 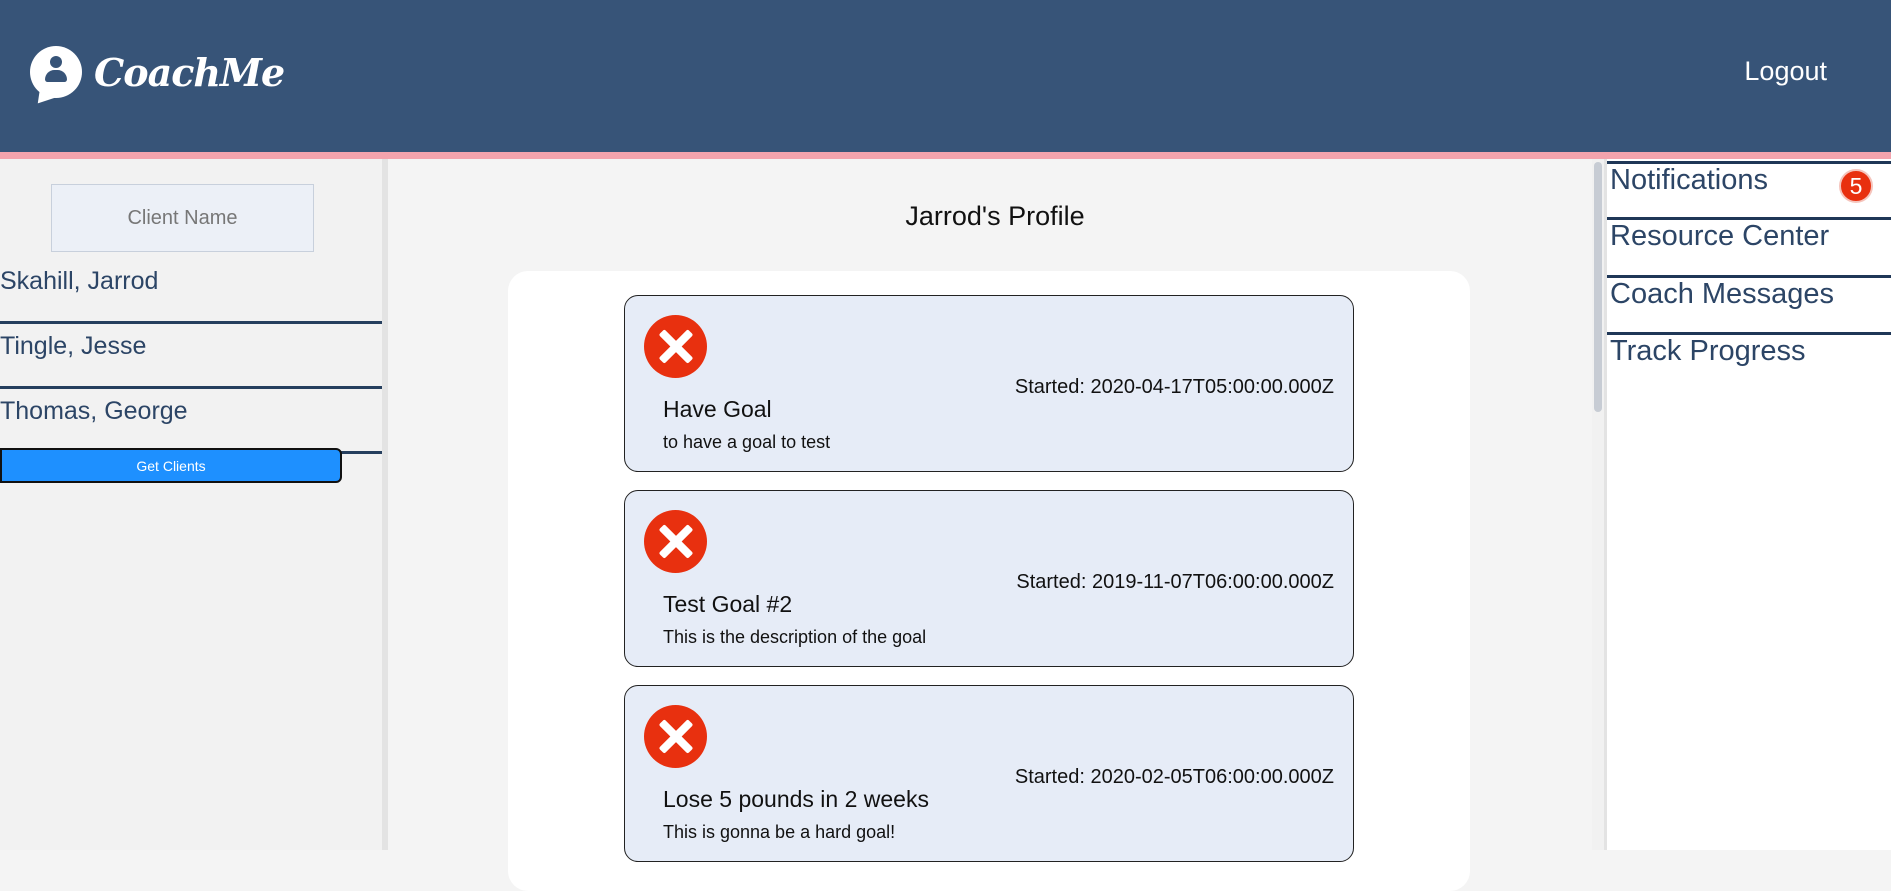 I want to click on nav-item-track-progress: Track Progress, so click(x=1749, y=360).